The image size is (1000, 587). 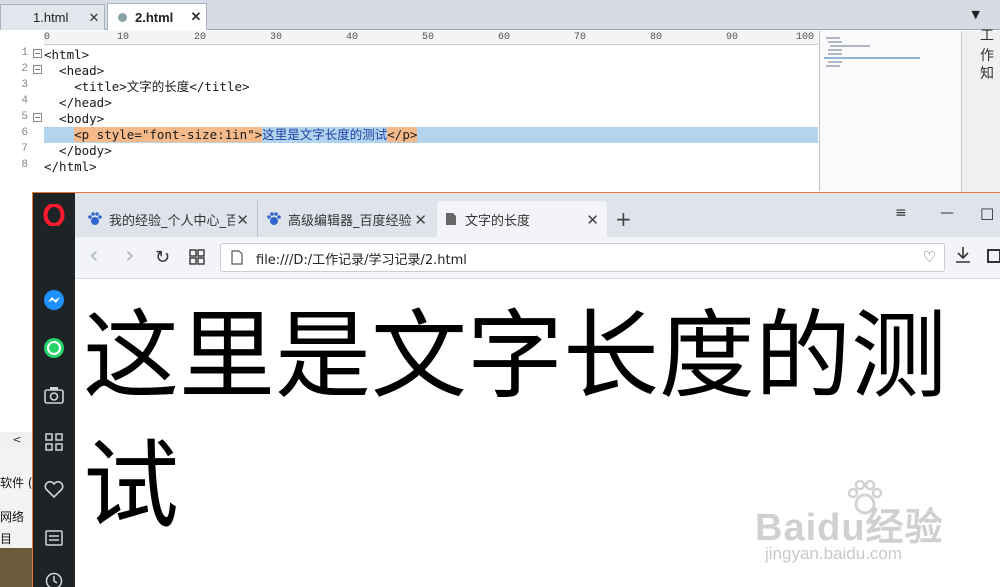 I want to click on maximize-button: ☐, so click(x=987, y=214).